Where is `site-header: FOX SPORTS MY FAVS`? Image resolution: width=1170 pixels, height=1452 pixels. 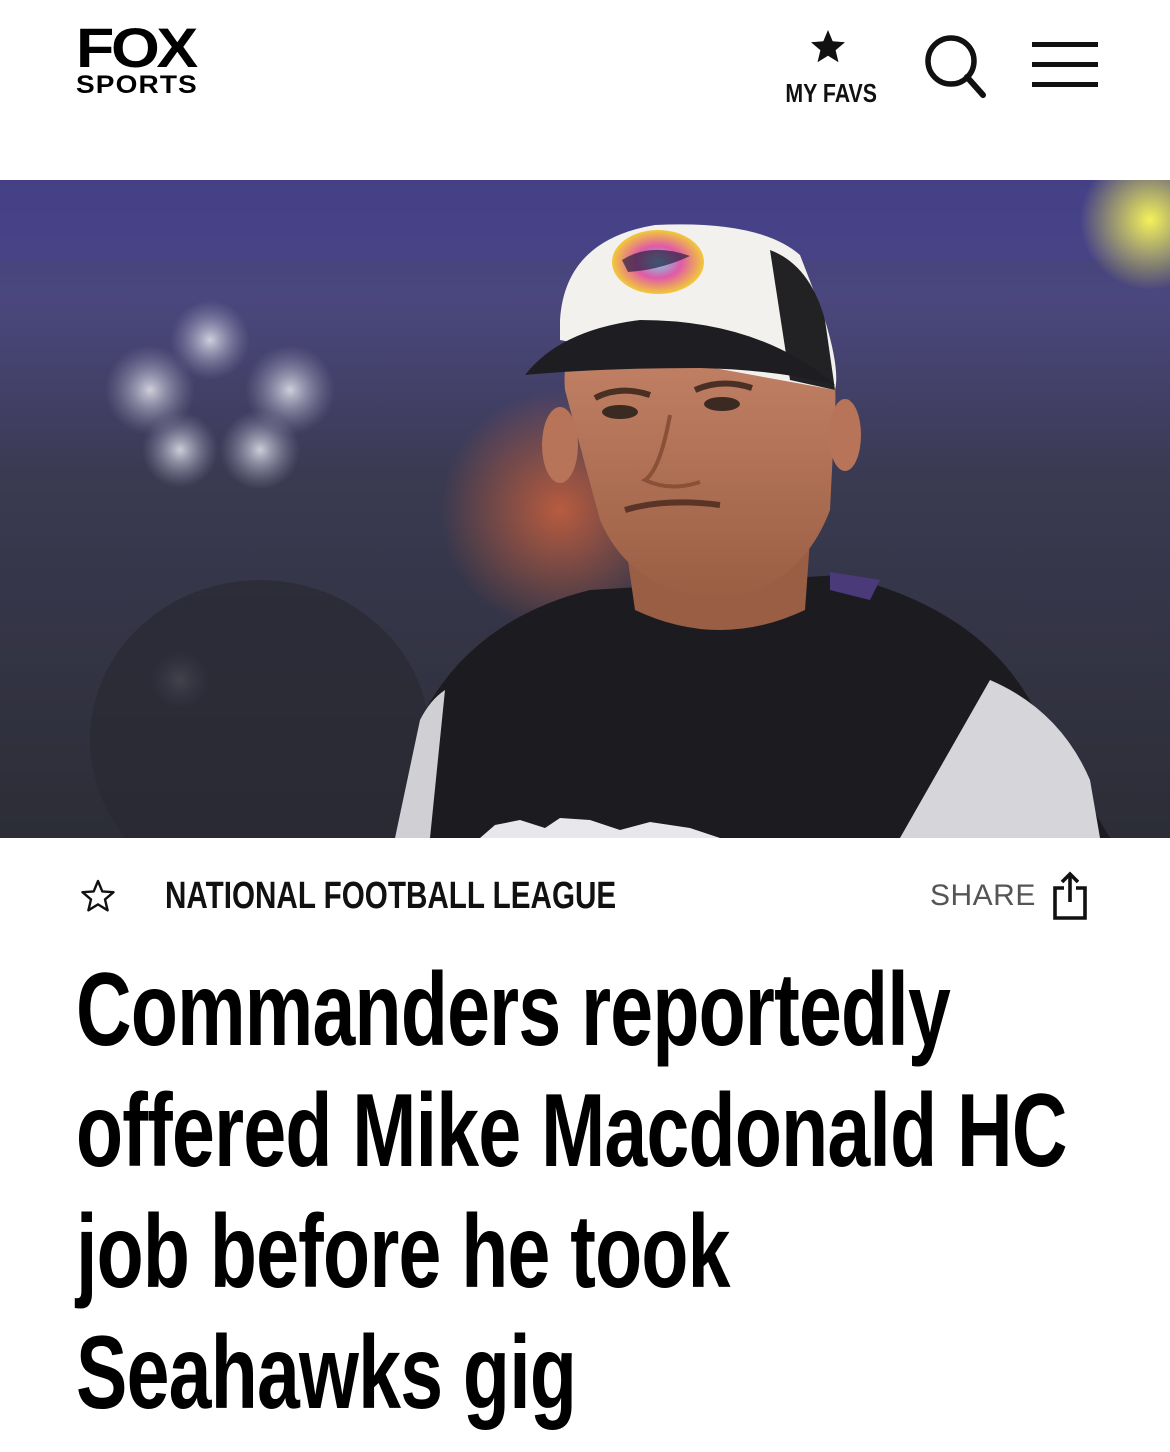 site-header: FOX SPORTS MY FAVS is located at coordinates (585, 90).